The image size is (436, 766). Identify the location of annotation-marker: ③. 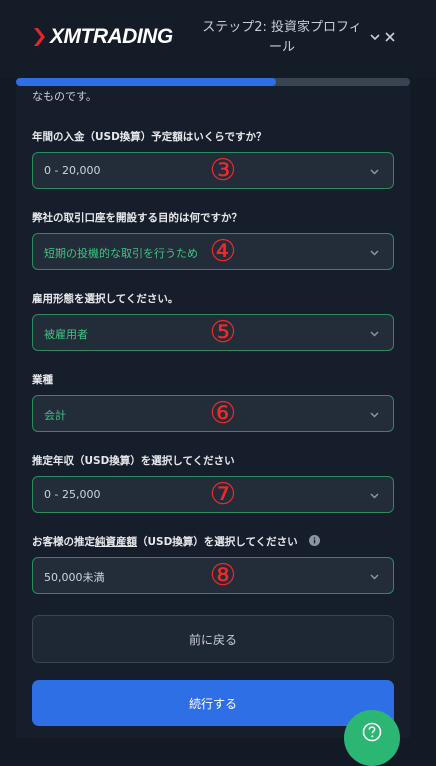
(223, 170).